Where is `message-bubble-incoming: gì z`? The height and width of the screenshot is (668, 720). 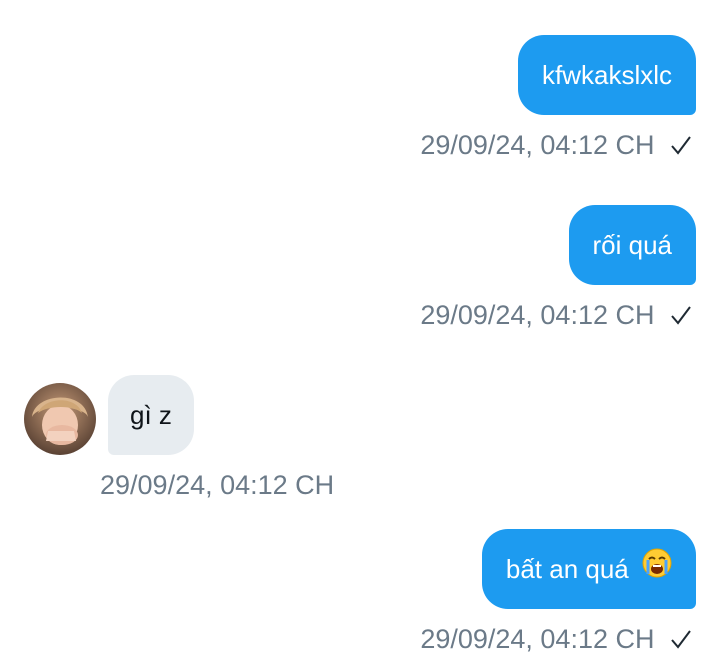 message-bubble-incoming: gì z is located at coordinates (151, 415).